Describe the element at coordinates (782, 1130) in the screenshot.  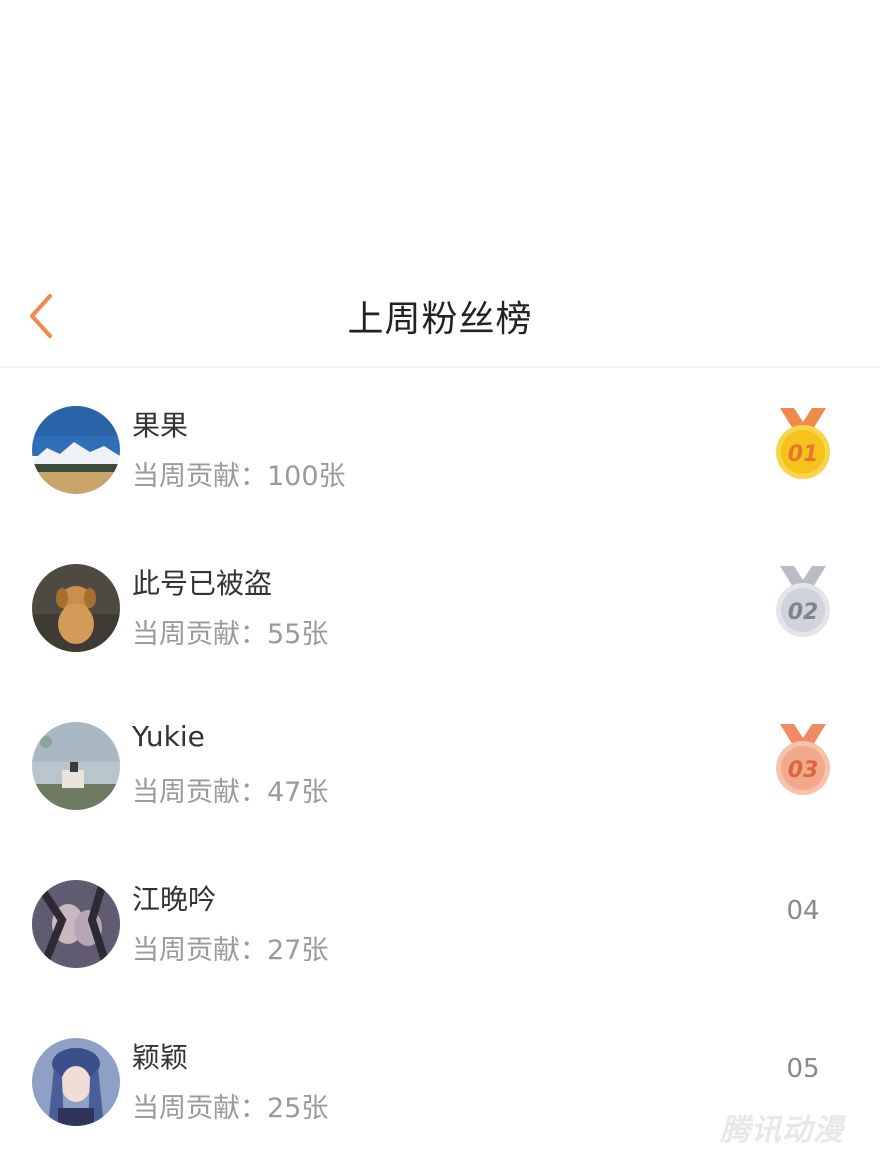
I see `watermark-logo: 腾讯动漫` at that location.